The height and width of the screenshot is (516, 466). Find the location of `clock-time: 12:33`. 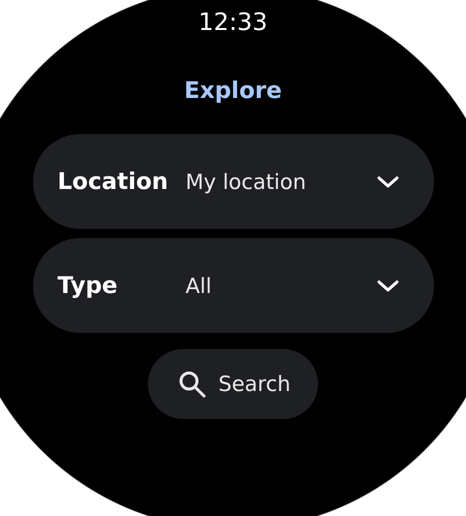

clock-time: 12:33 is located at coordinates (233, 22).